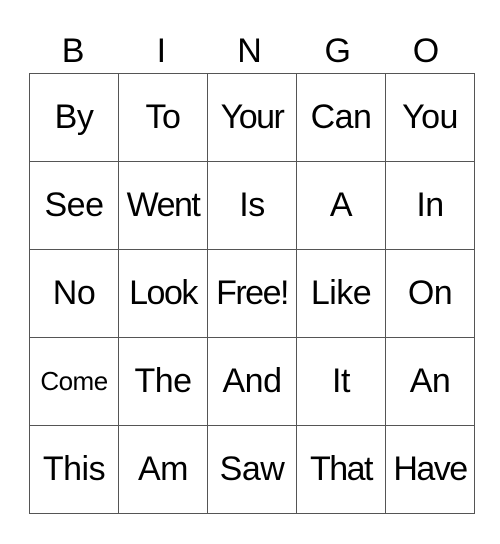  Describe the element at coordinates (341, 205) in the screenshot. I see `bingo-cell: A` at that location.